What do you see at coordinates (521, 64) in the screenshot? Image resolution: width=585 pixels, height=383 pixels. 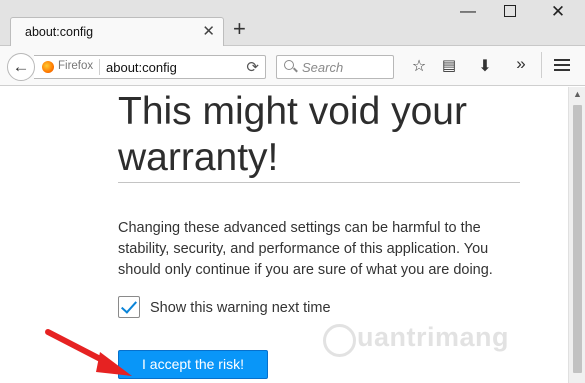 I see `chevron-double-right-icon: »` at bounding box center [521, 64].